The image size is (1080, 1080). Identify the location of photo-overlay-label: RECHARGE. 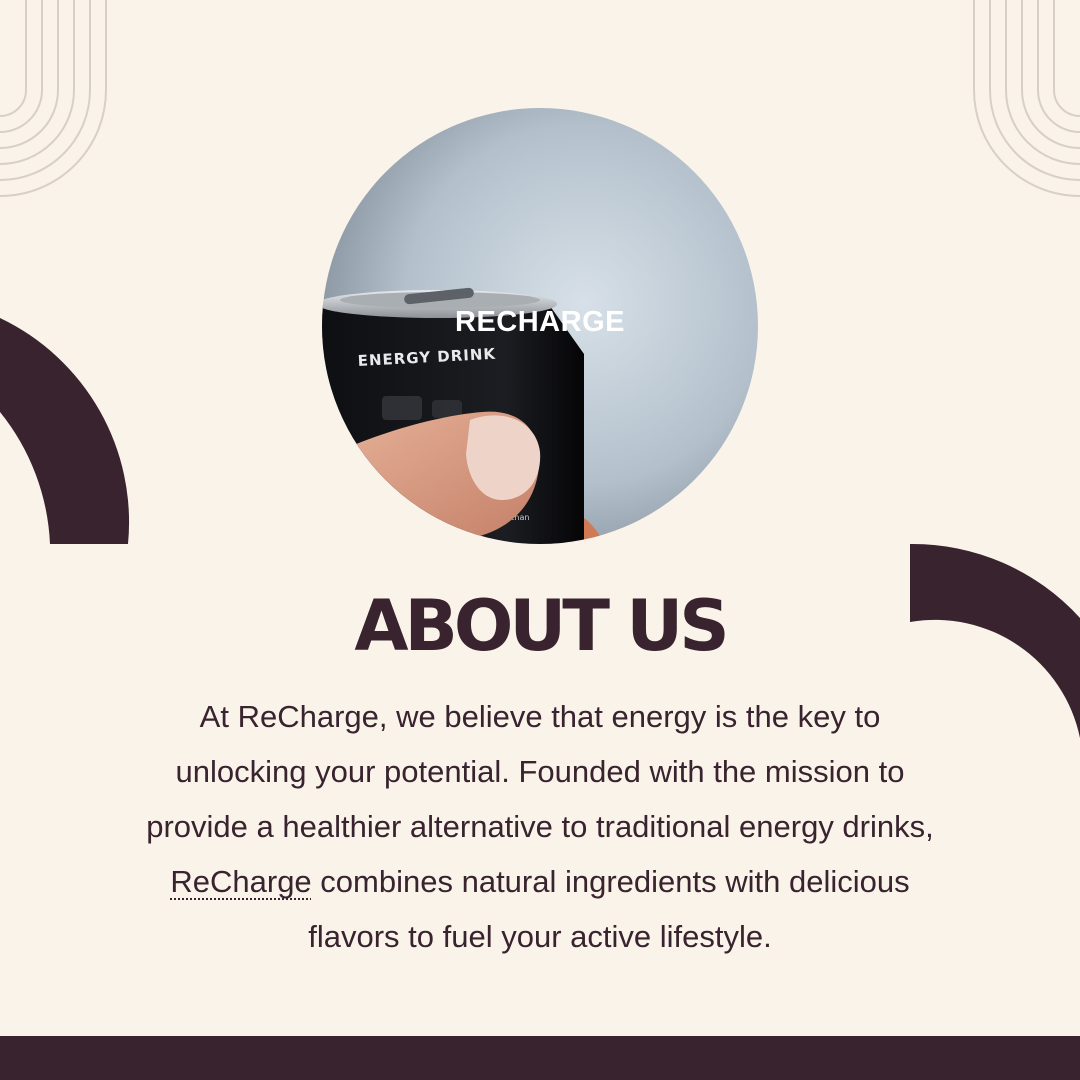
(540, 322).